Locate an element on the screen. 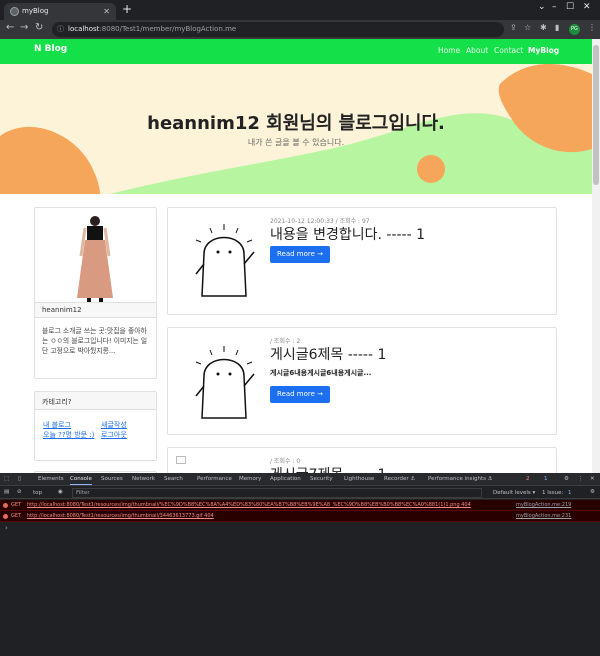 Image resolution: width=600 pixels, height=656 pixels. filter-placeholder: Filter is located at coordinates (83, 493).